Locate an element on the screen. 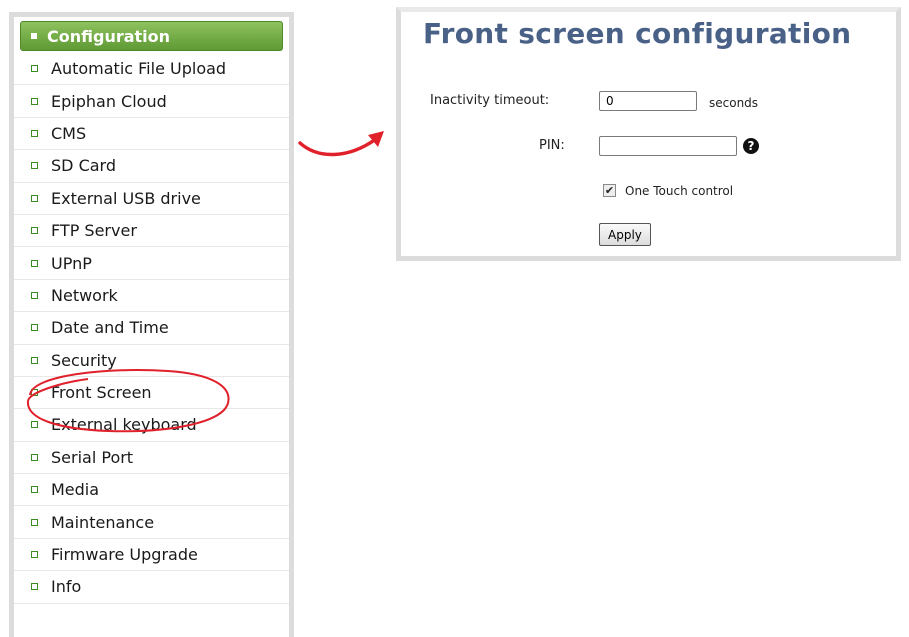 This screenshot has height=637, width=909. sidebar-item-label: UPnP is located at coordinates (71, 263).